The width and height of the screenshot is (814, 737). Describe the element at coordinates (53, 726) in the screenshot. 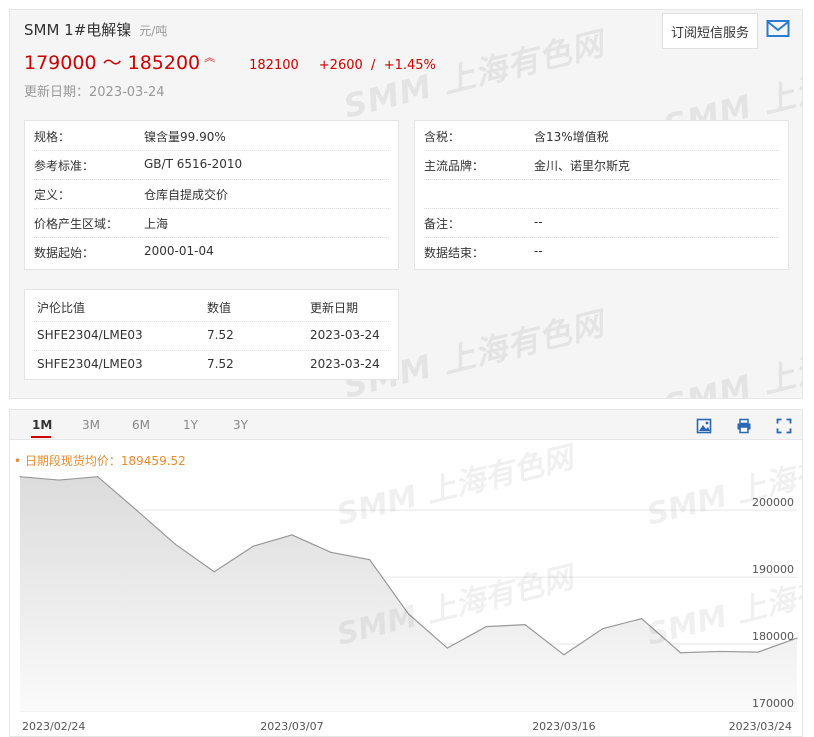

I see `x-tick-label: 2023/02/24` at that location.